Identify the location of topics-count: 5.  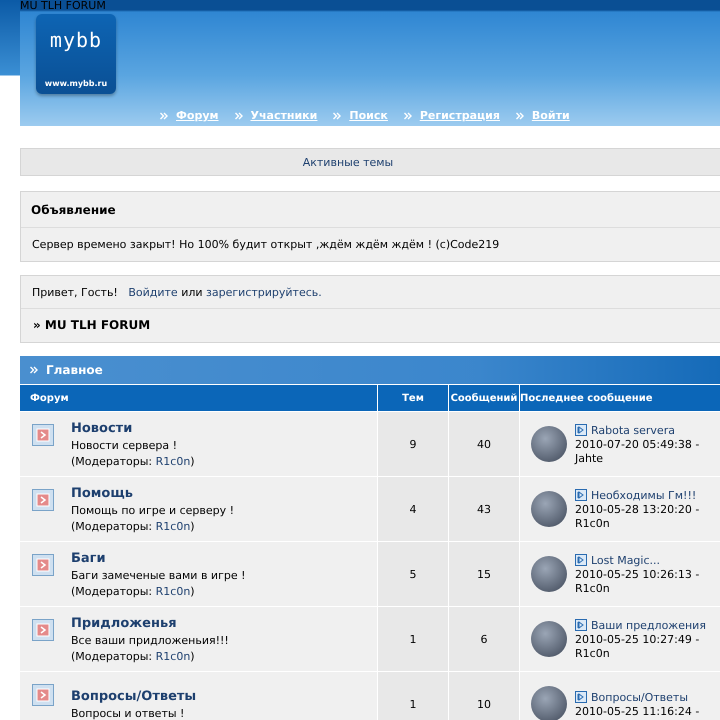
(412, 573).